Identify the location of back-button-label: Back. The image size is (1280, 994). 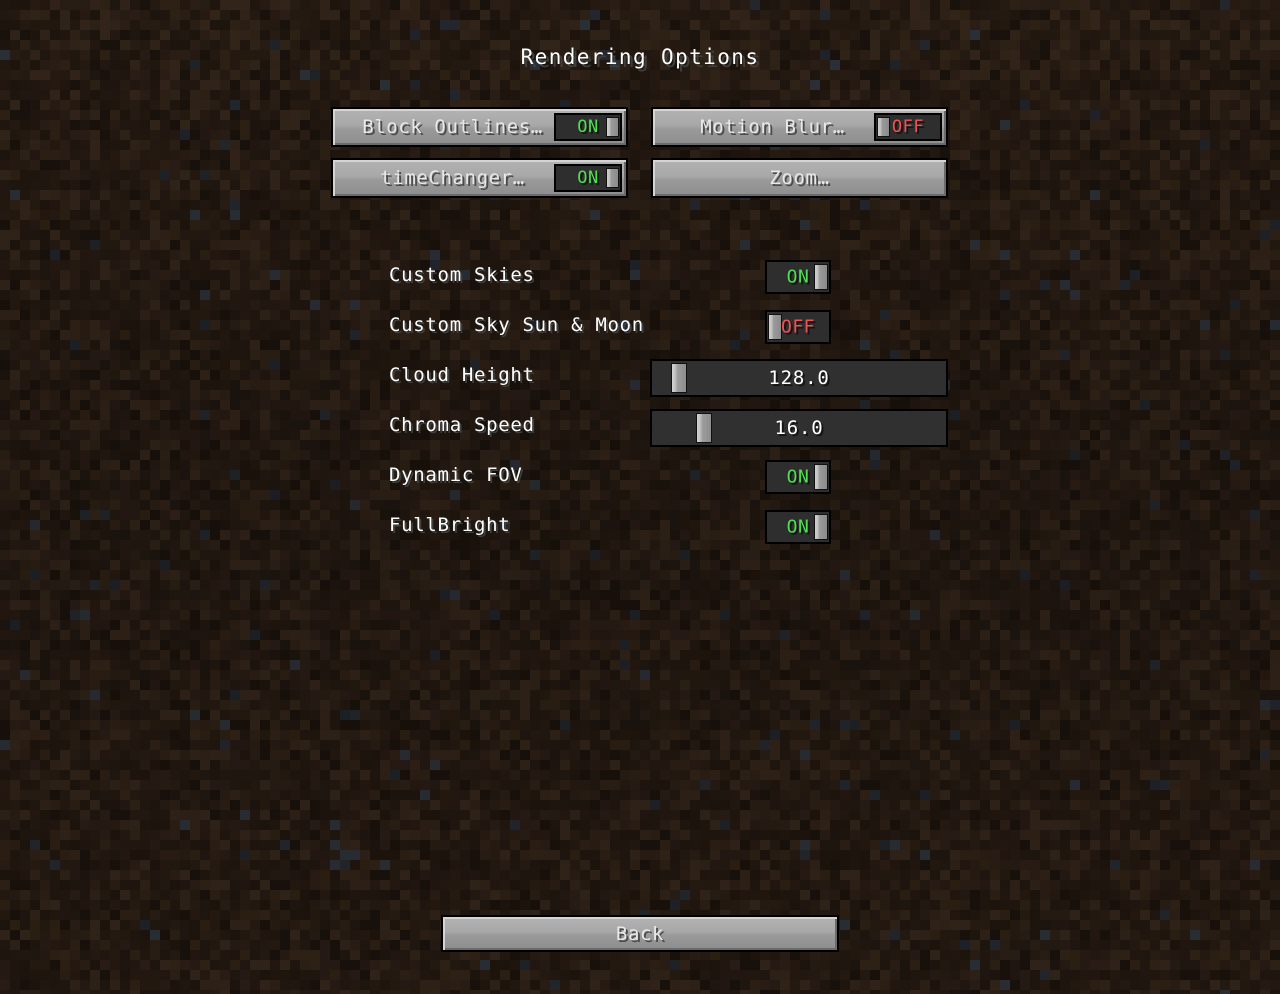
(640, 933).